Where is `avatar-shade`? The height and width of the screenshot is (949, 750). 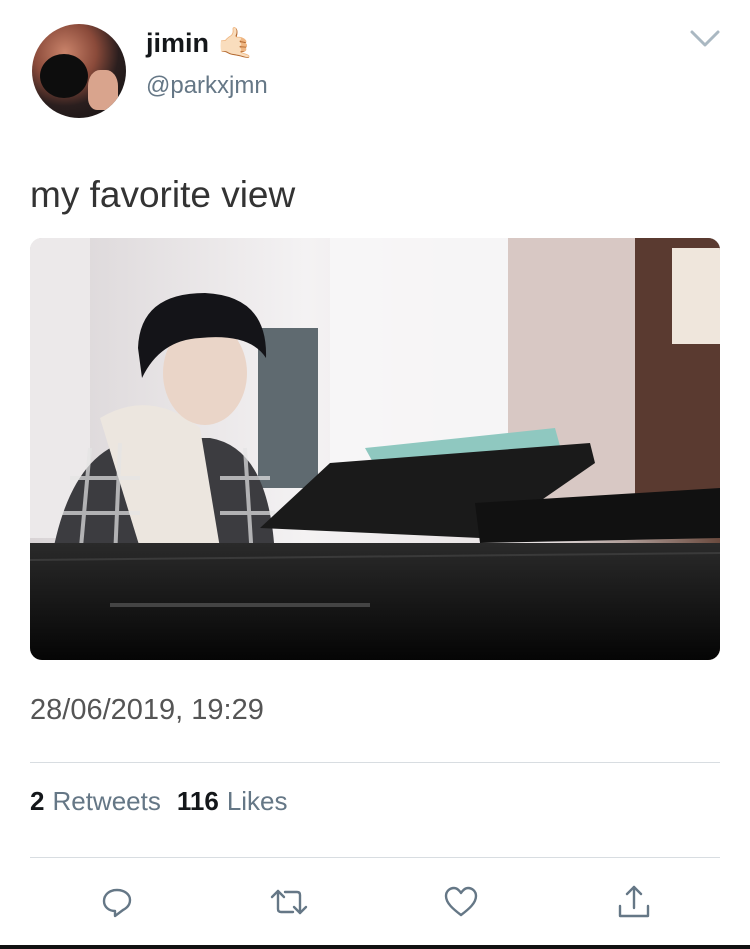 avatar-shade is located at coordinates (64, 76).